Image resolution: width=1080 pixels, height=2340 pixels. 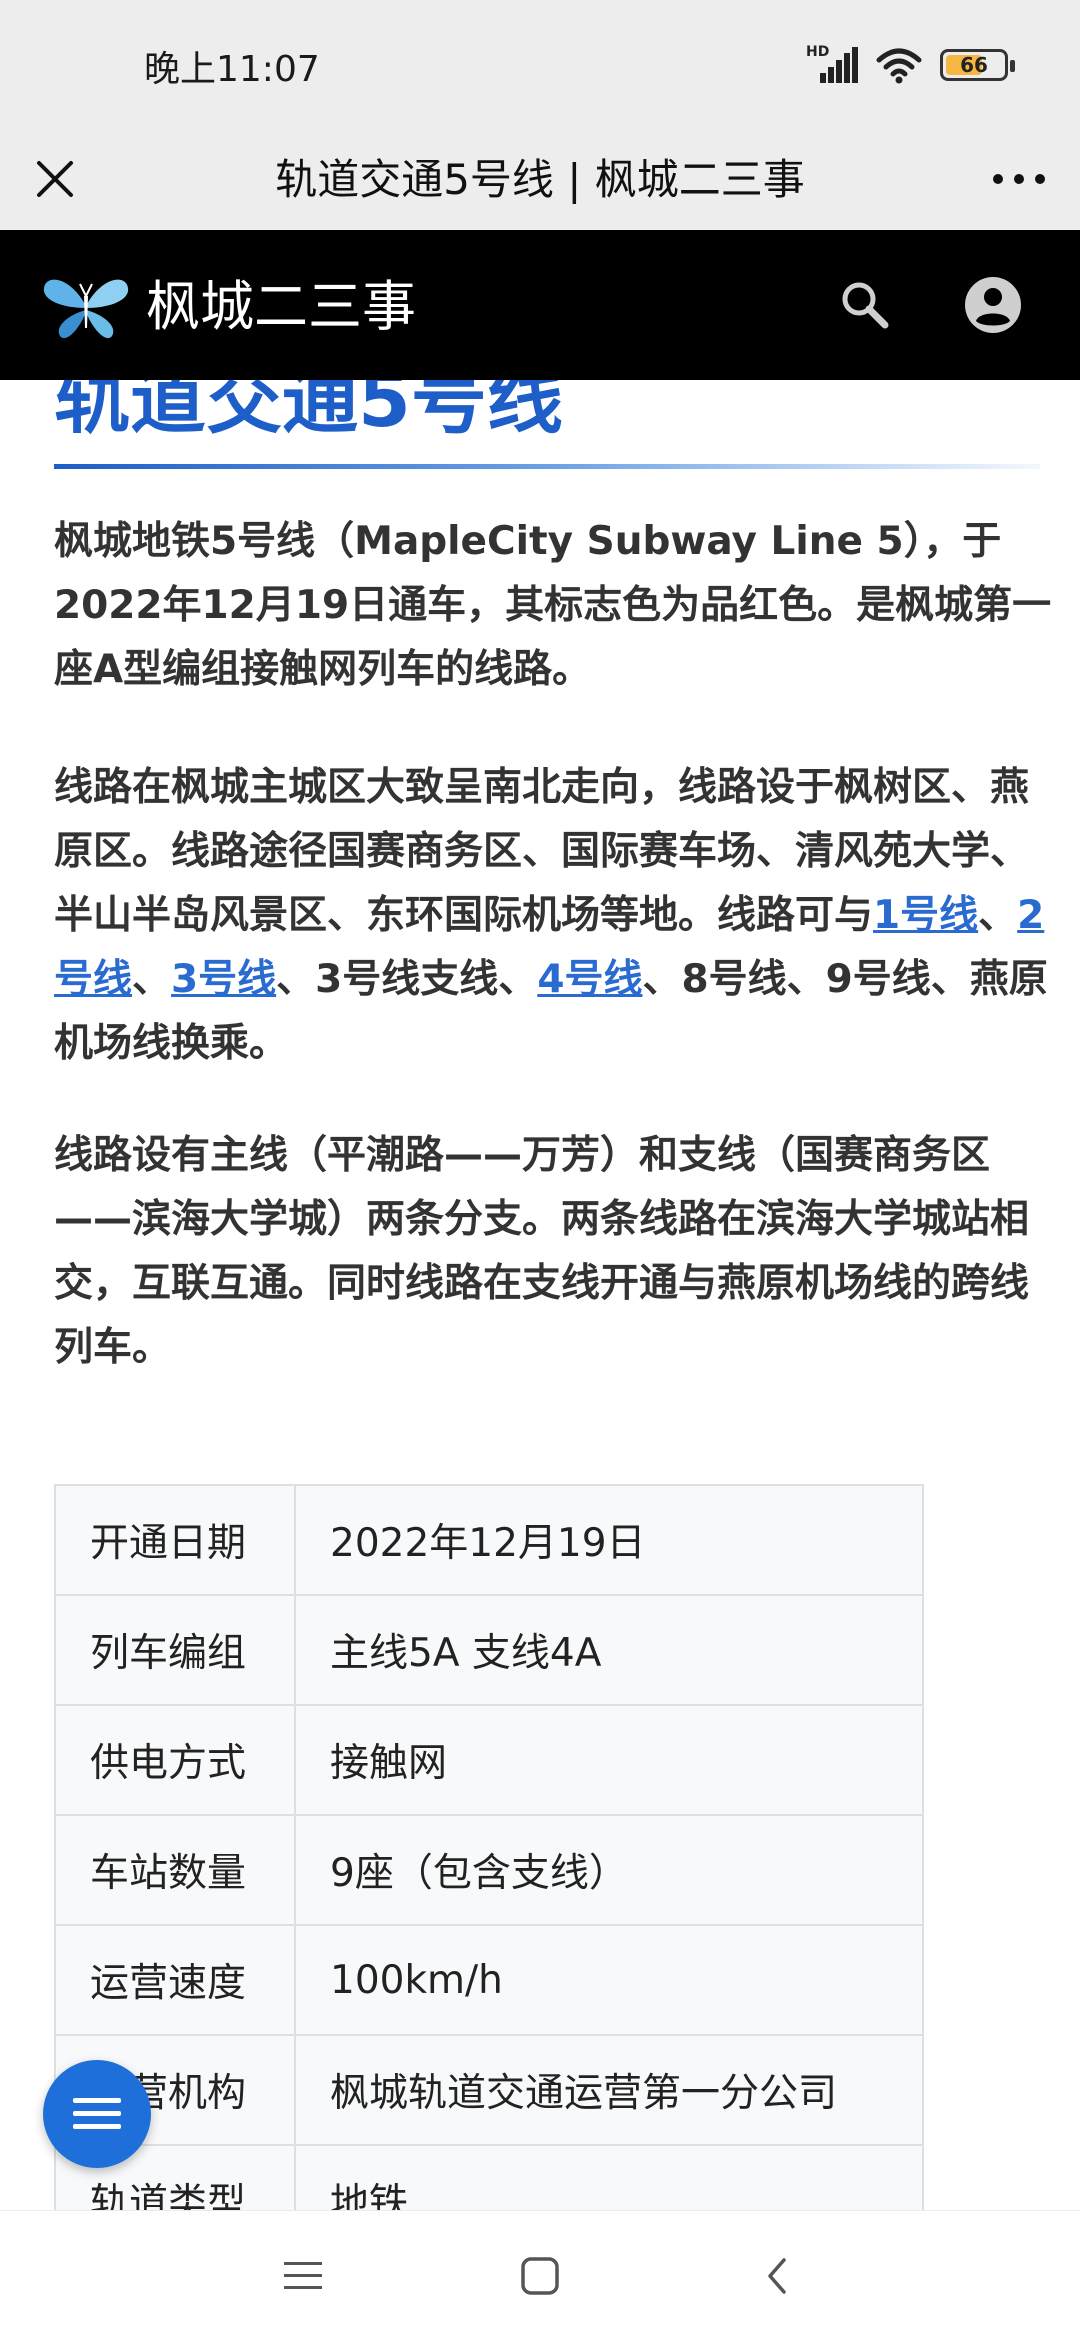 What do you see at coordinates (609, 1540) in the screenshot?
I see `row-value: 2022年12月19日` at bounding box center [609, 1540].